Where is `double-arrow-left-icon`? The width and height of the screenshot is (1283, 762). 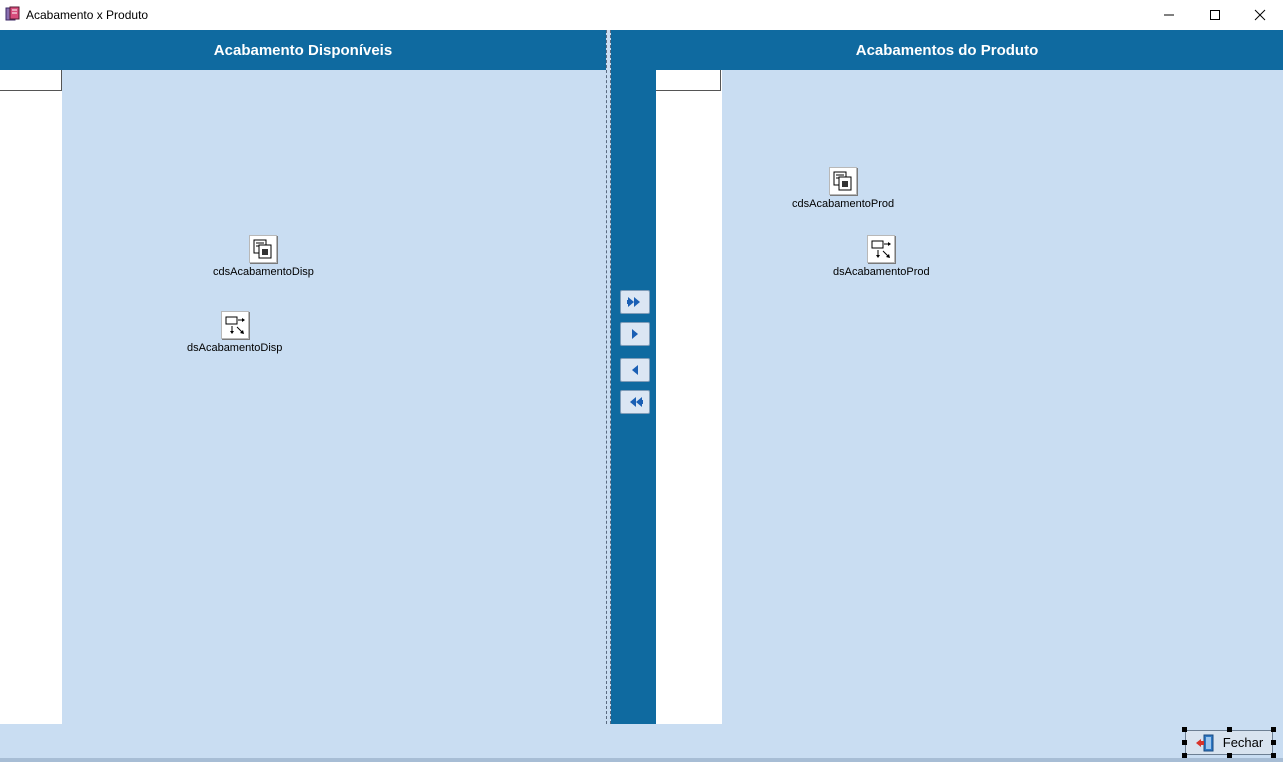
double-arrow-left-icon is located at coordinates (636, 402).